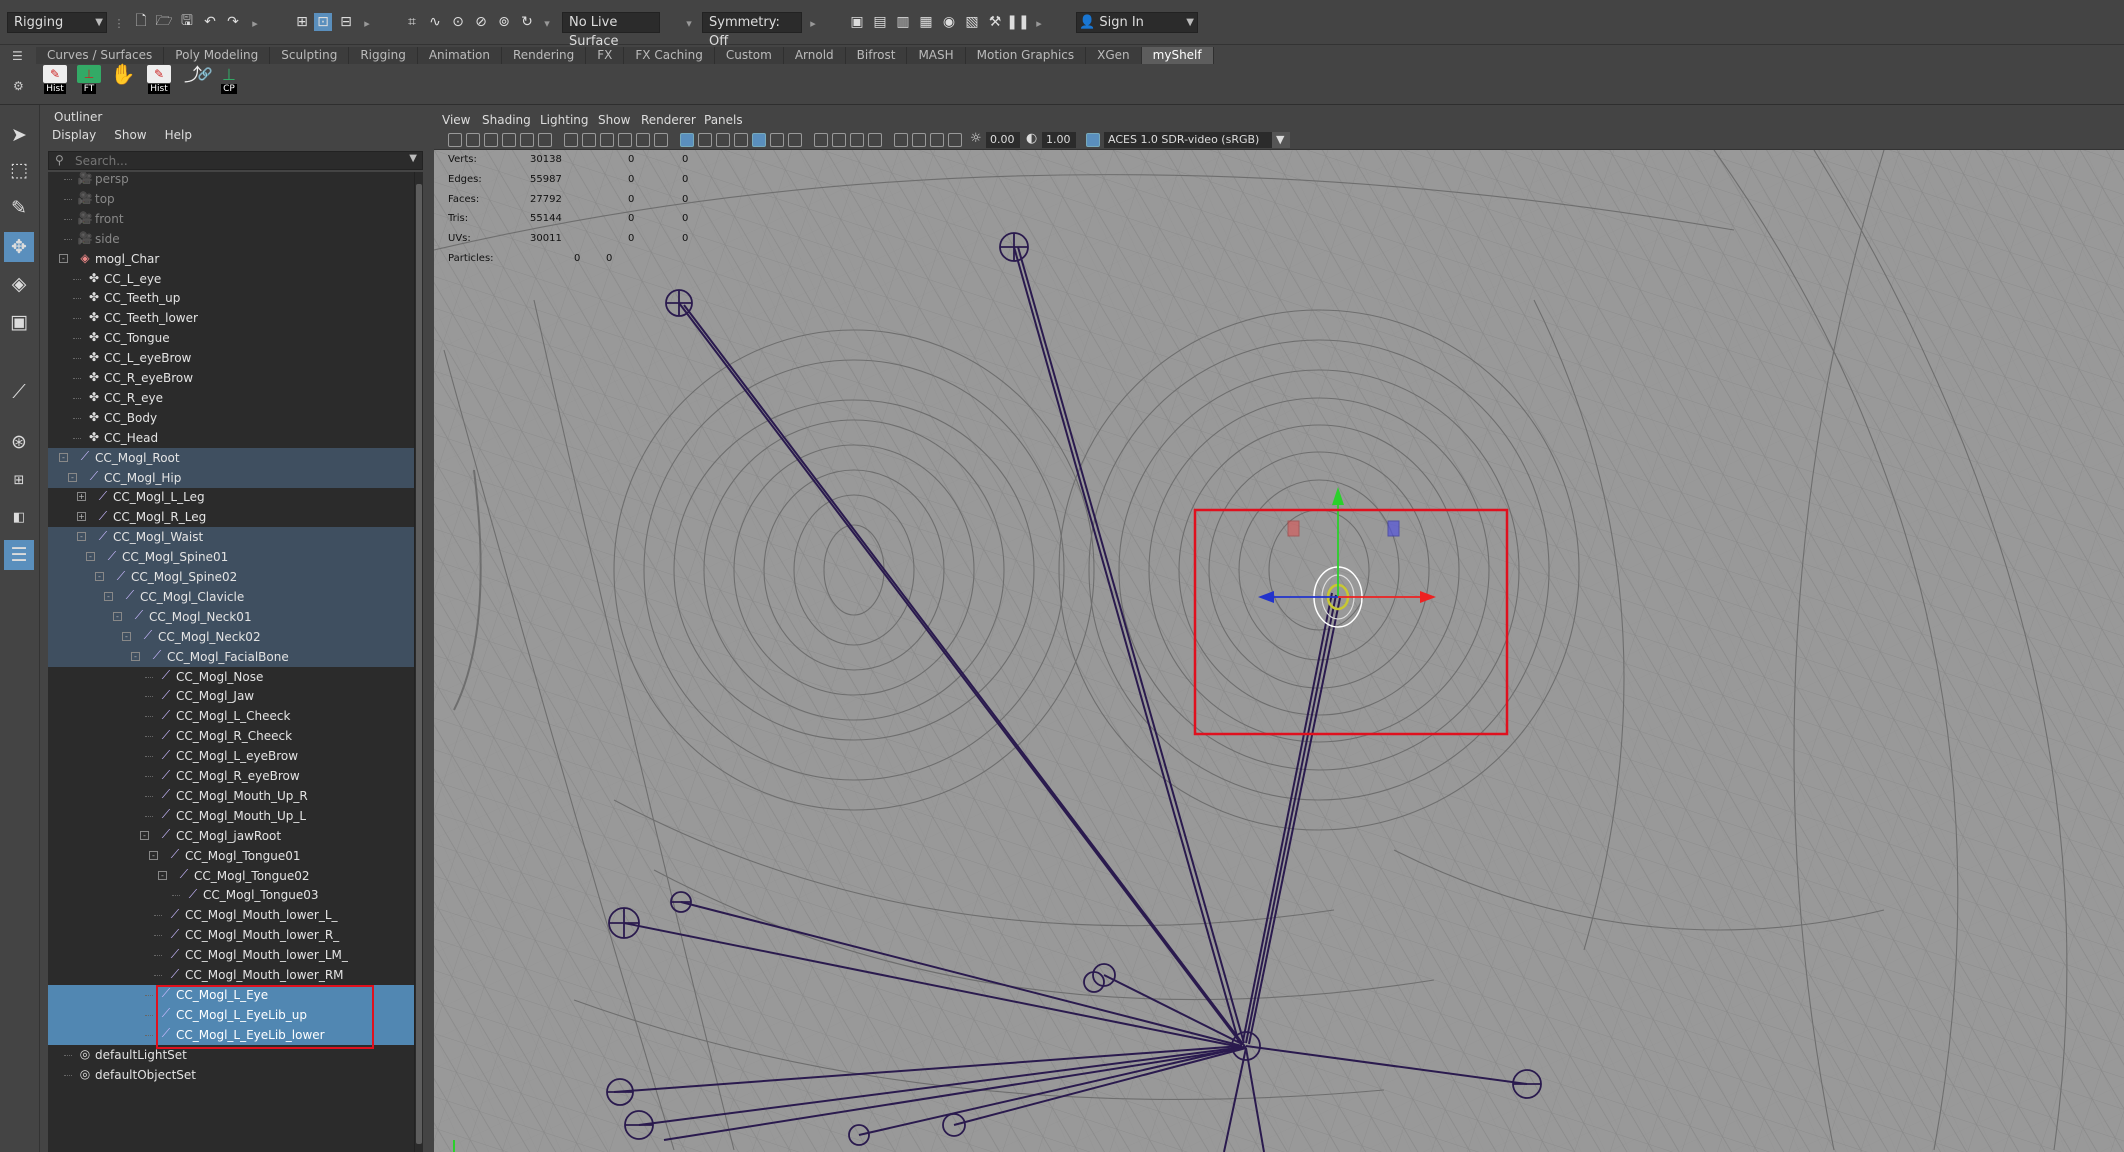 Image resolution: width=2124 pixels, height=1152 pixels. What do you see at coordinates (1003, 140) in the screenshot?
I see `exposure-field: 0.00` at bounding box center [1003, 140].